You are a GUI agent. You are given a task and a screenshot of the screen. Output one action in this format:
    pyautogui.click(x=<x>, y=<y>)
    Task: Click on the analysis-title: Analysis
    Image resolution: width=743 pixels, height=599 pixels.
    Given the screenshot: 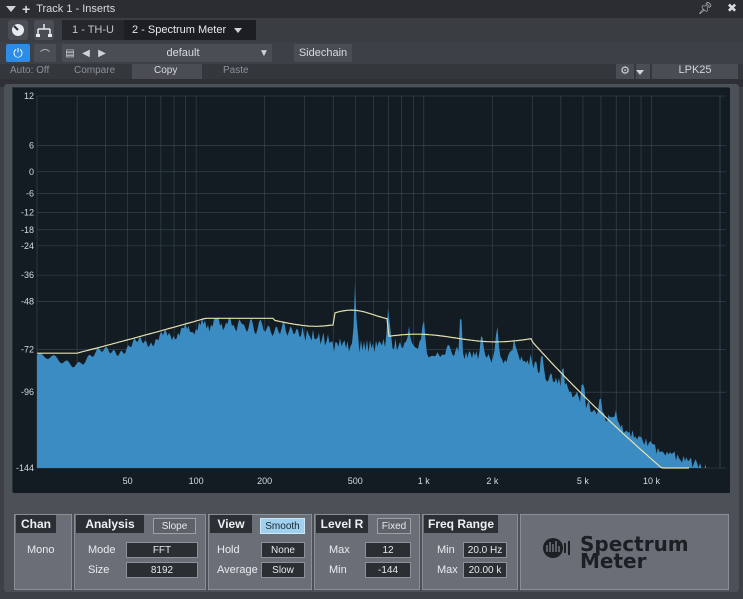 What is the action you would take?
    pyautogui.click(x=110, y=524)
    